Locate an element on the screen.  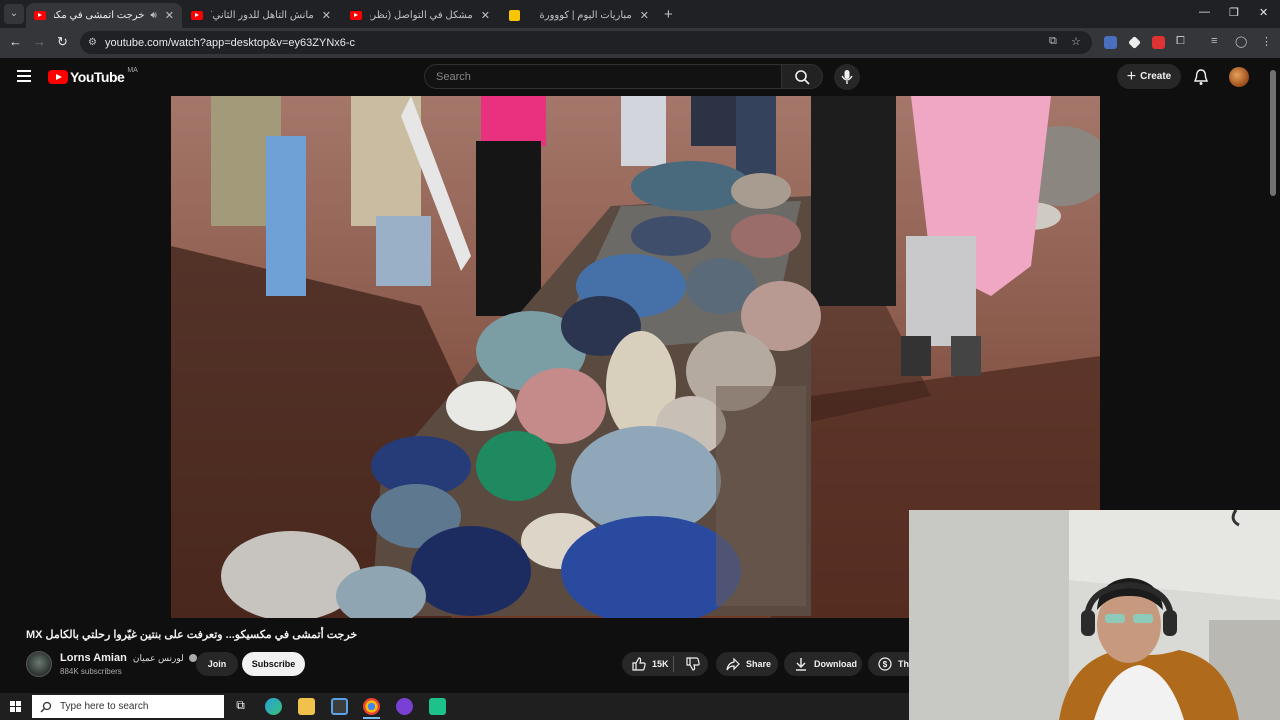
restore-icon: ❐ is located at coordinates (1234, 12).